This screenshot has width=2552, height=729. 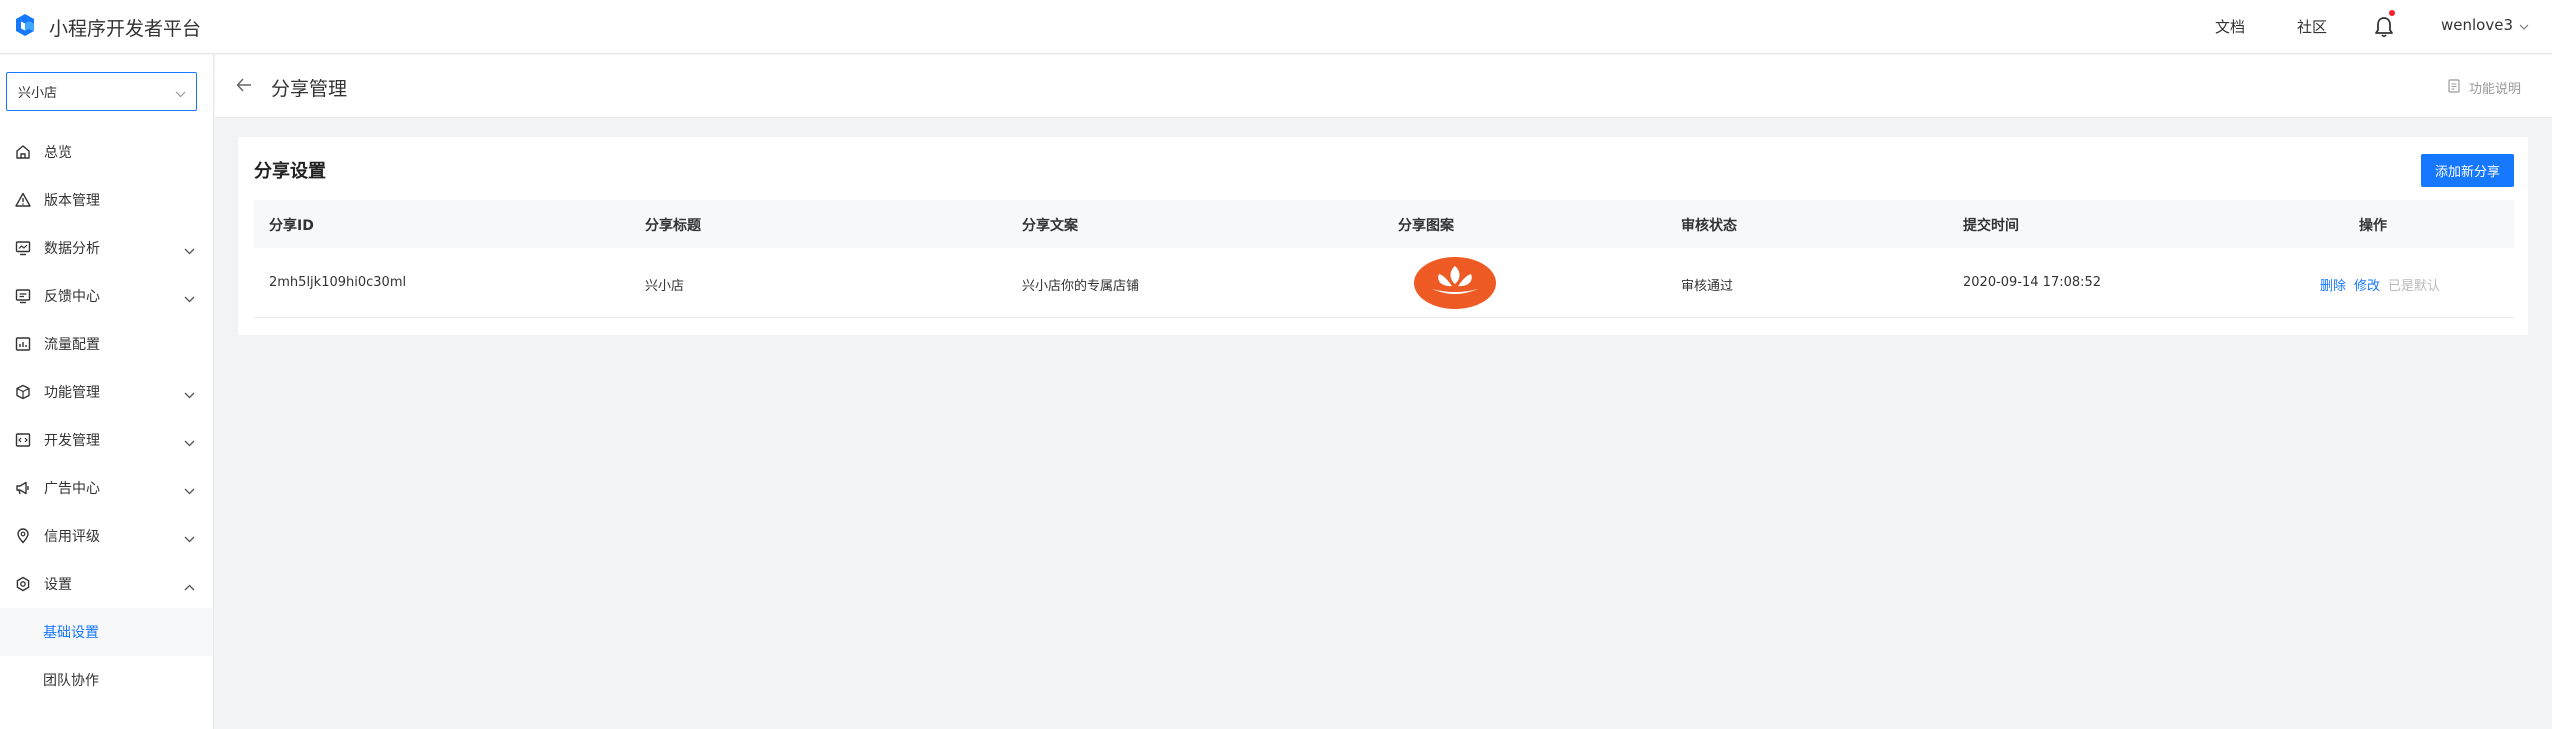 I want to click on share-id-cell: 2mh5ljk109hi0c30ml, so click(x=338, y=282).